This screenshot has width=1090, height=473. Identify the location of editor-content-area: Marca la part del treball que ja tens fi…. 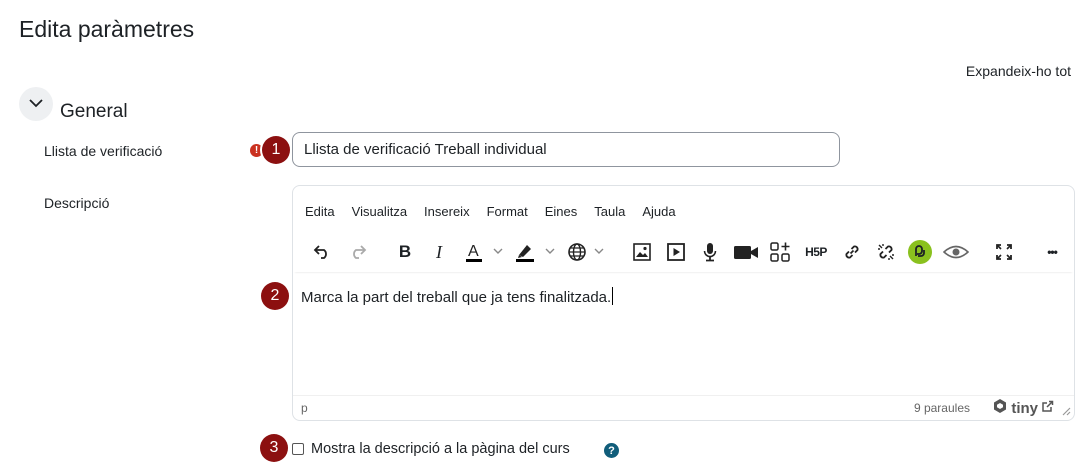
(457, 296).